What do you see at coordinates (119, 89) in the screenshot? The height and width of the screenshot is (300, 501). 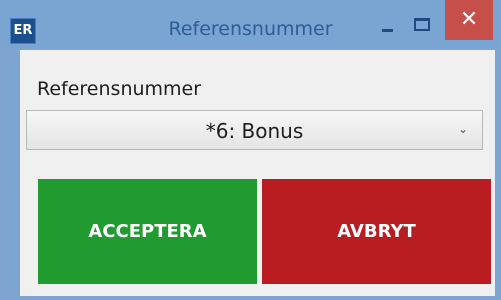 I see `reference-label: Referensnummer` at bounding box center [119, 89].